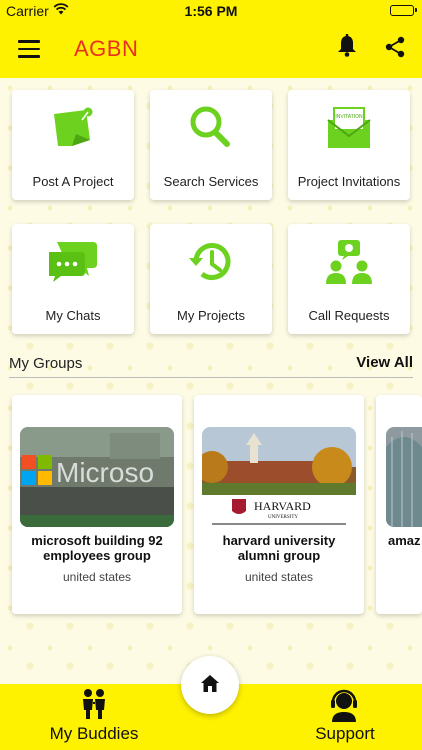 This screenshot has width=422, height=750. Describe the element at coordinates (211, 366) in the screenshot. I see `groups-header: My Groups View All` at that location.